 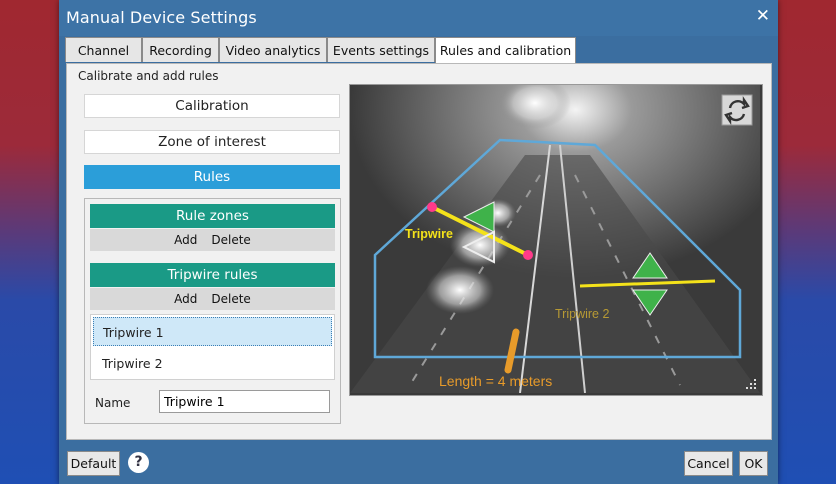 What do you see at coordinates (185, 299) in the screenshot?
I see `tripwire-add-button: Add` at bounding box center [185, 299].